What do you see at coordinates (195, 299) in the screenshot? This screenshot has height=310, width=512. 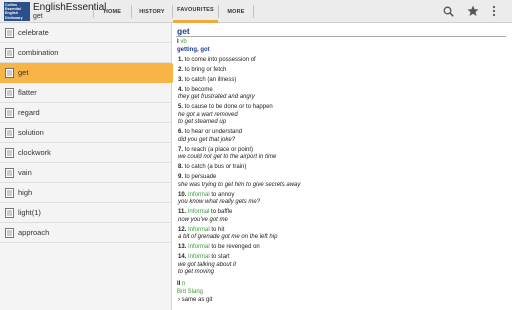 I see `cross-reference: › same as git` at bounding box center [195, 299].